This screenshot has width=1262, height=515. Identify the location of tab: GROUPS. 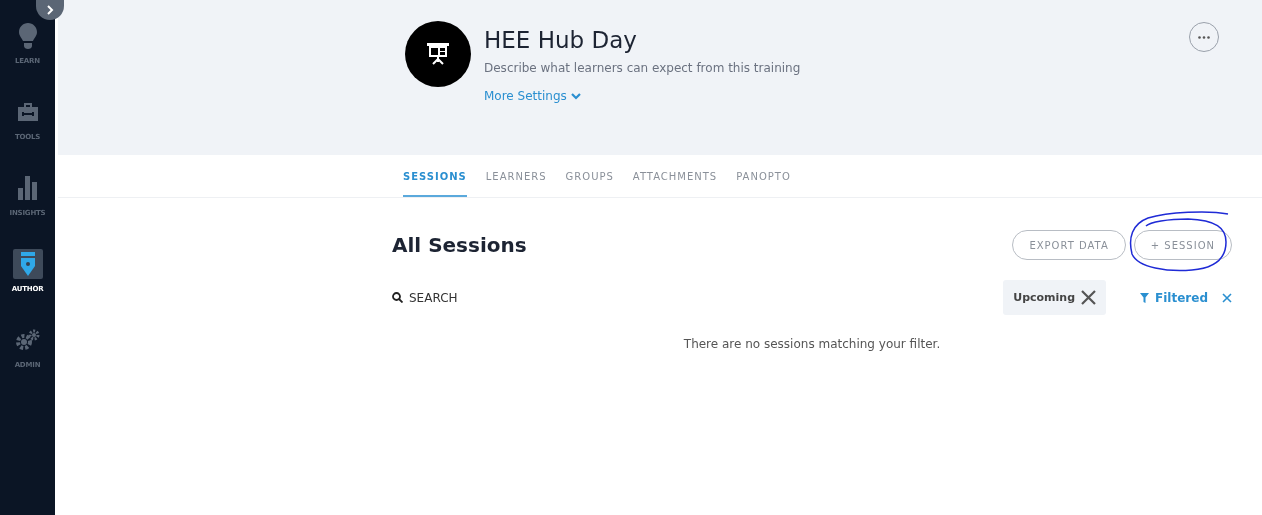
(589, 176).